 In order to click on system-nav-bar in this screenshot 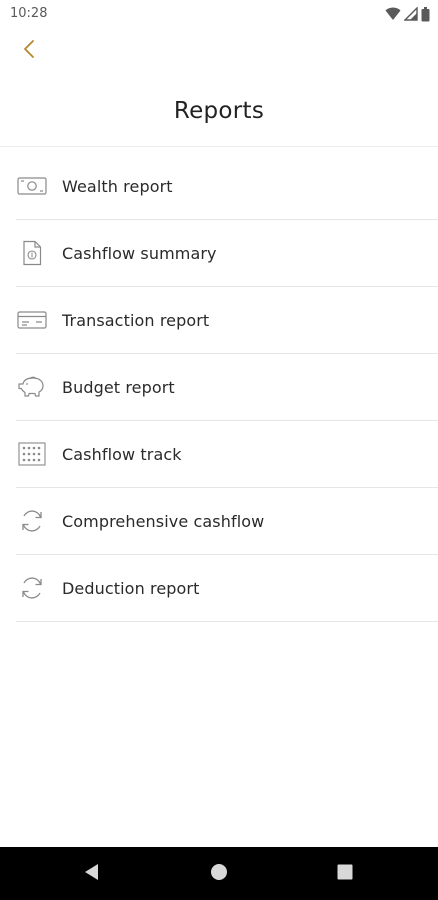, I will do `click(219, 873)`.